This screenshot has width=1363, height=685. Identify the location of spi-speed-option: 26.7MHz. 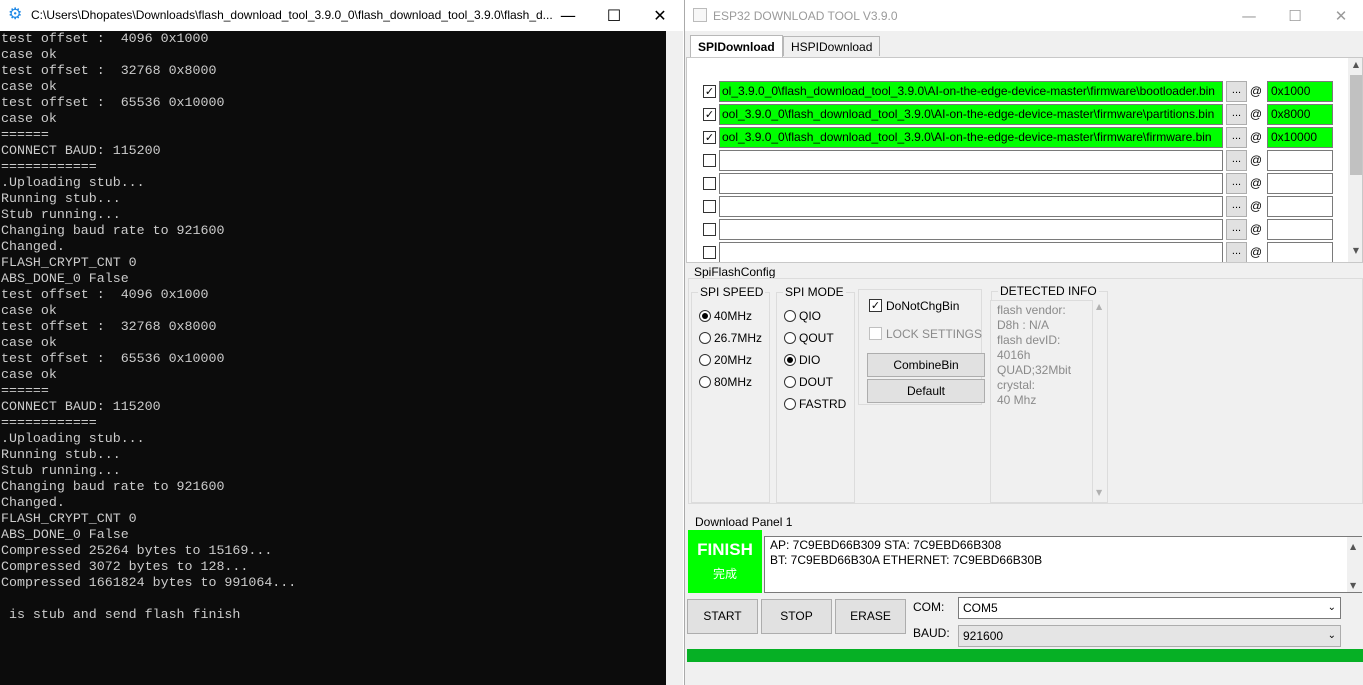
(730, 339).